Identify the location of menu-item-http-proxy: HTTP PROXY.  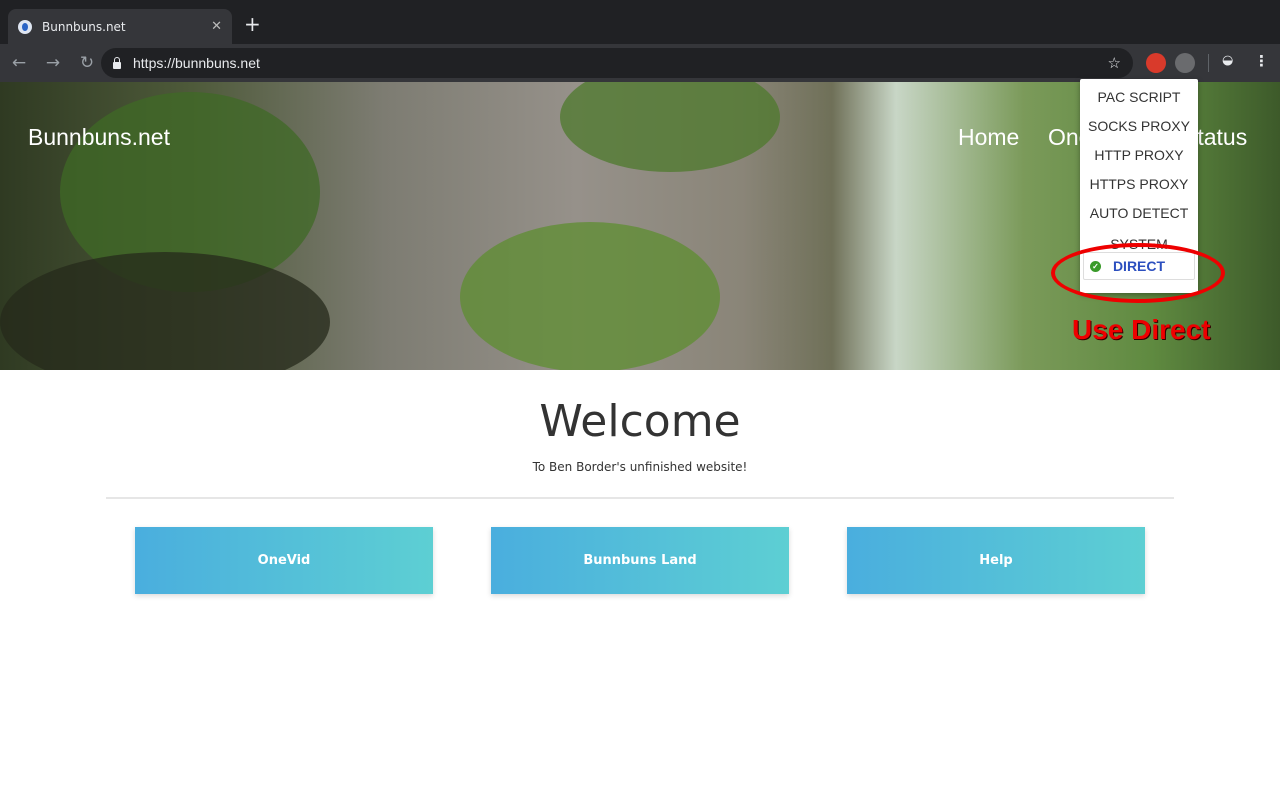
(1139, 159).